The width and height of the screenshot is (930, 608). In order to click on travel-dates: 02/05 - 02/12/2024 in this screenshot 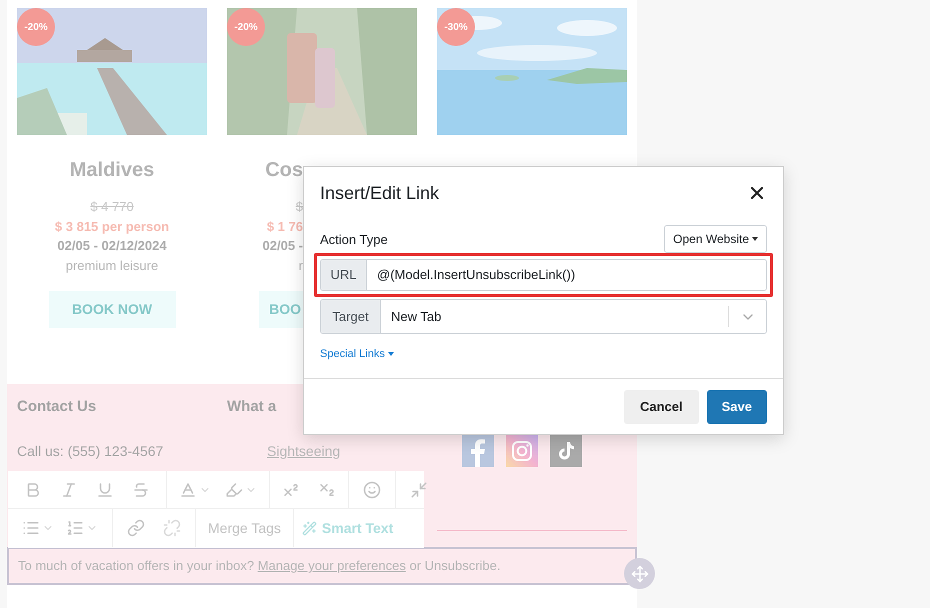, I will do `click(112, 246)`.